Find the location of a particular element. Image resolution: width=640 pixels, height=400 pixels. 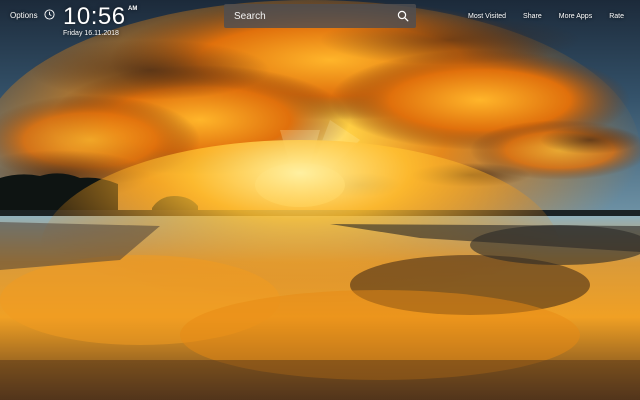

clock-icon is located at coordinates (49, 14).